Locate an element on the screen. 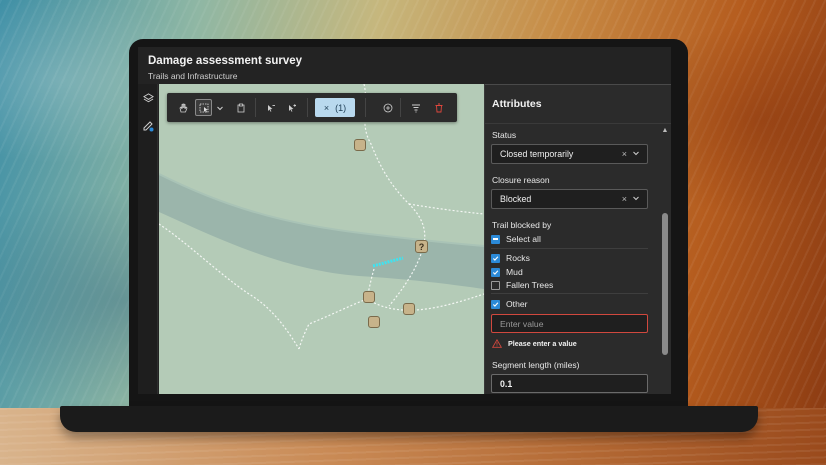  edit-icon is located at coordinates (148, 126).